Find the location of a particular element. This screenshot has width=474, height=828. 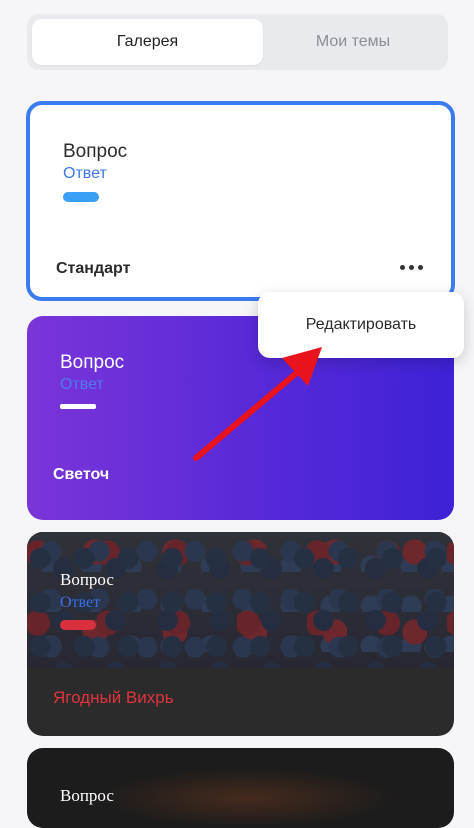

more-horizontal-icon is located at coordinates (411, 267).